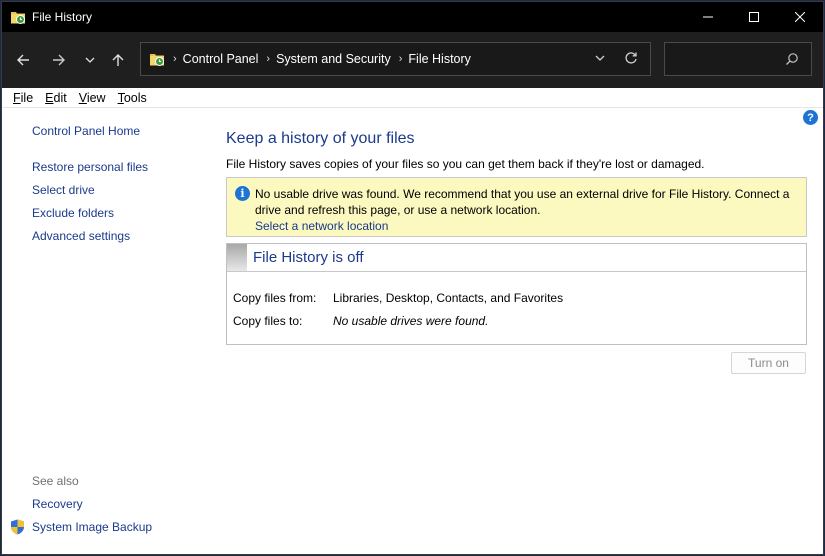  I want to click on menu-edit: Edit, so click(56, 98).